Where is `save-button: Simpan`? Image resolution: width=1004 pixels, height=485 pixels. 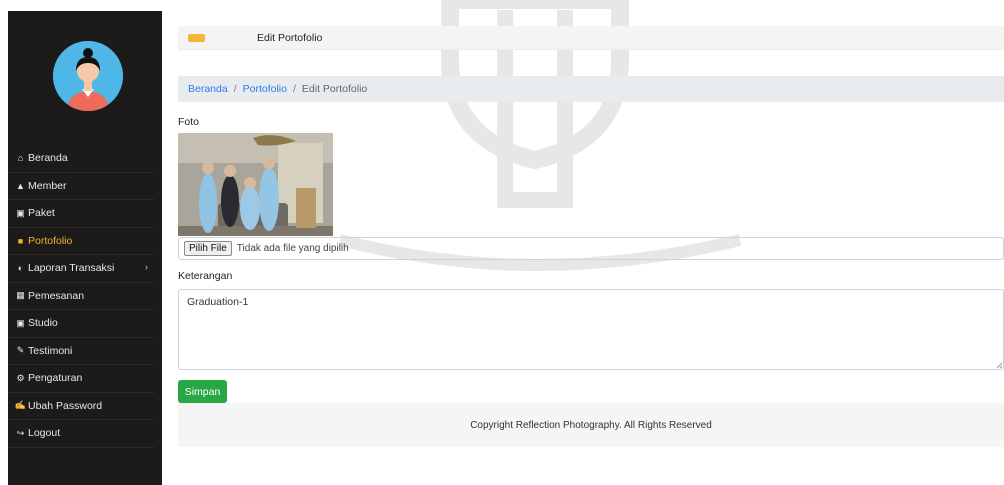
save-button: Simpan is located at coordinates (202, 391).